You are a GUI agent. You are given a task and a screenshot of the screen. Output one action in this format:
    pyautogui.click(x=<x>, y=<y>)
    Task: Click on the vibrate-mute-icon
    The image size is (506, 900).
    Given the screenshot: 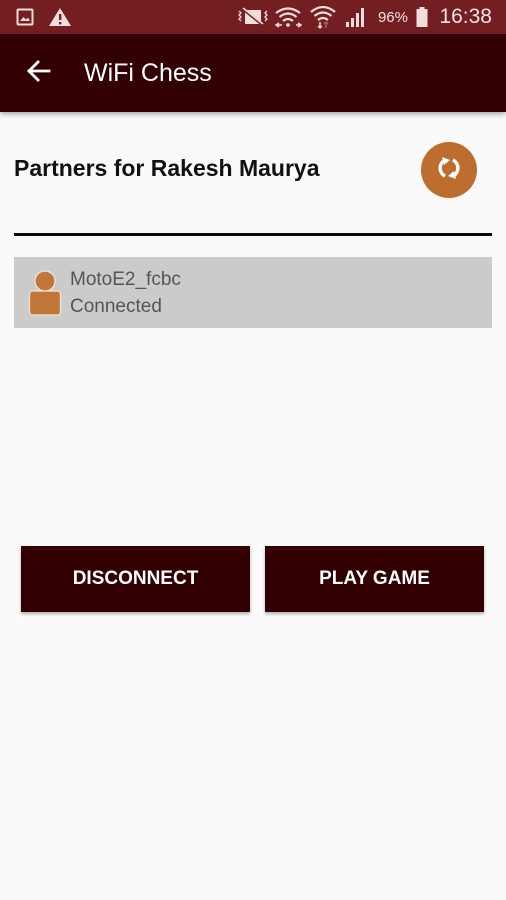 What is the action you would take?
    pyautogui.click(x=253, y=17)
    